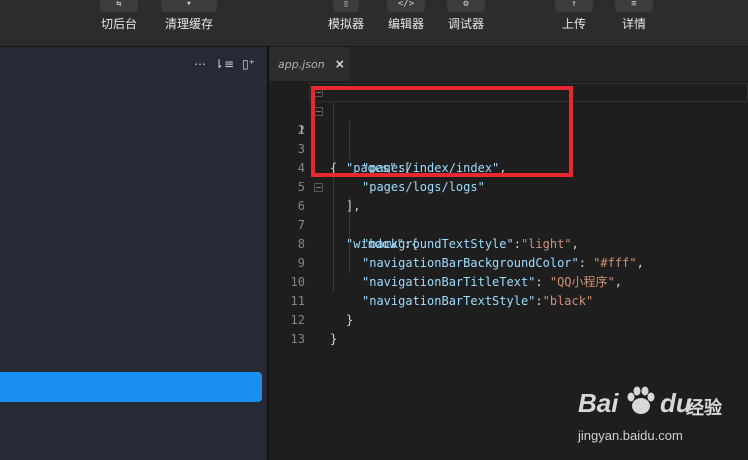 This screenshot has width=748, height=460. Describe the element at coordinates (119, 6) in the screenshot. I see `switch-background-icon: ⇆` at that location.